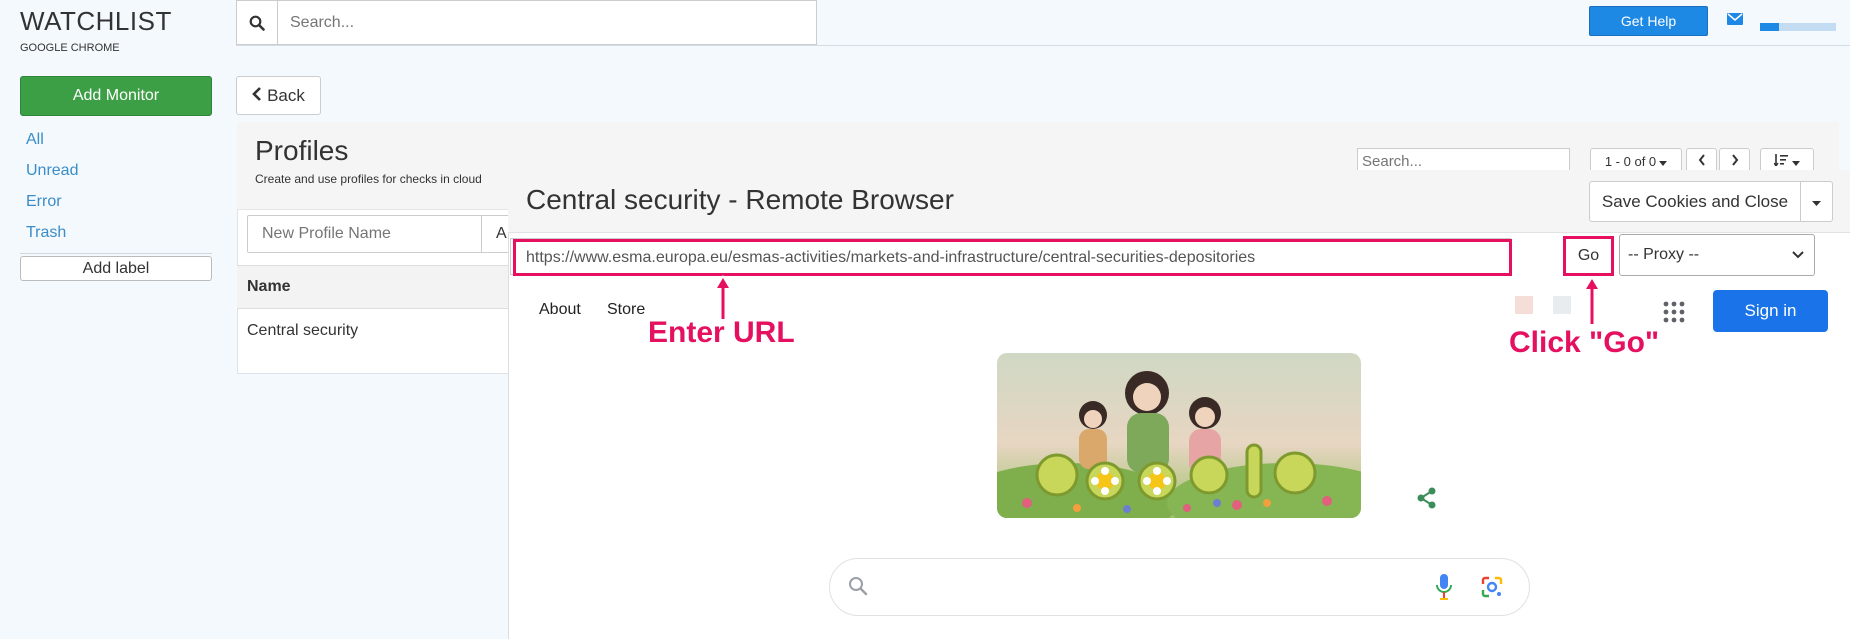  What do you see at coordinates (1444, 589) in the screenshot?
I see `microphone-icon` at bounding box center [1444, 589].